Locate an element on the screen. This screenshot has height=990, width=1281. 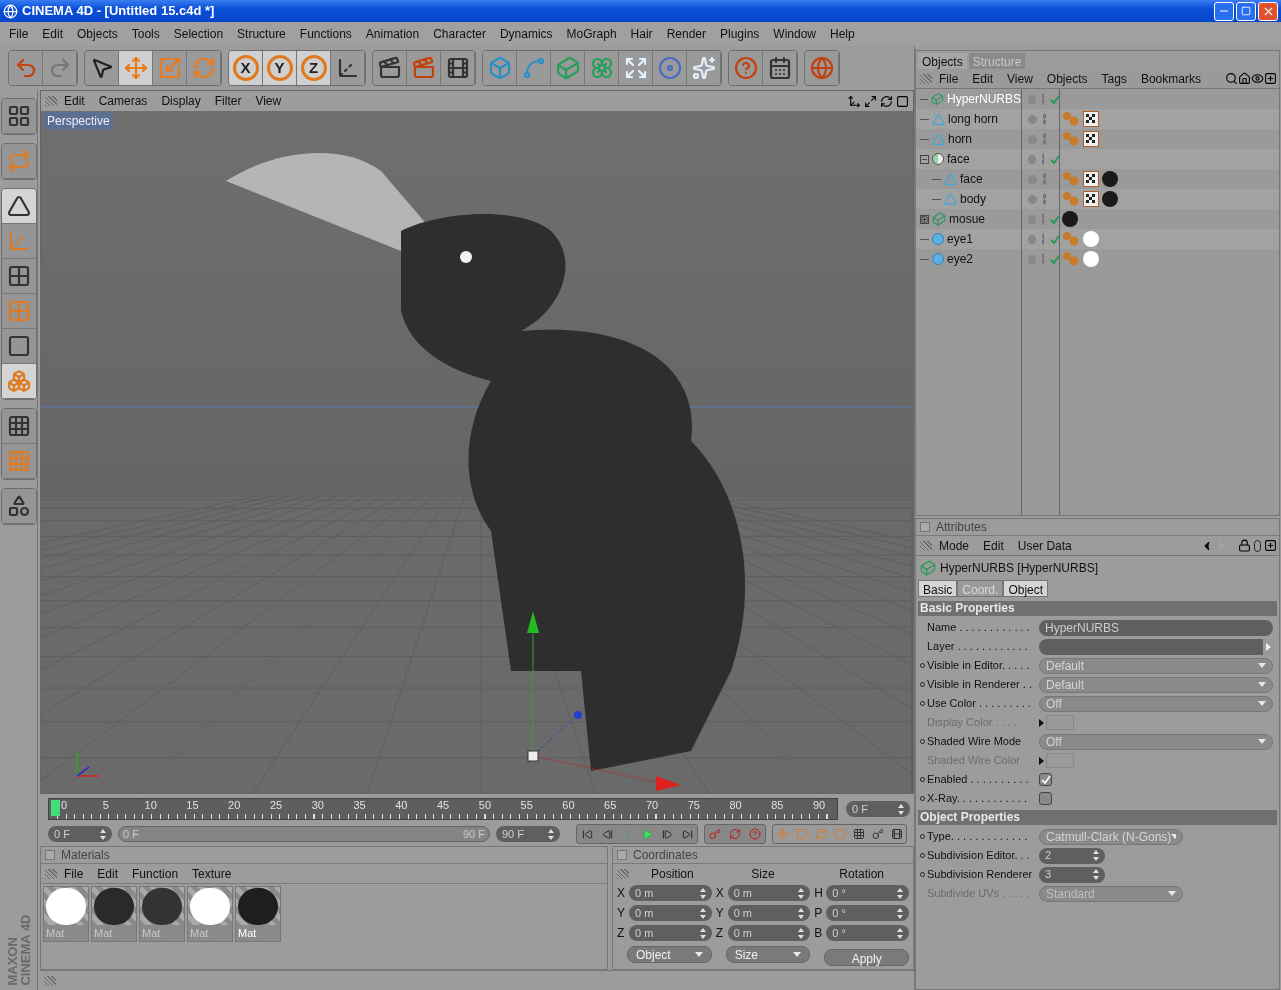
menu-item: MoGraph is located at coordinates (591, 34).